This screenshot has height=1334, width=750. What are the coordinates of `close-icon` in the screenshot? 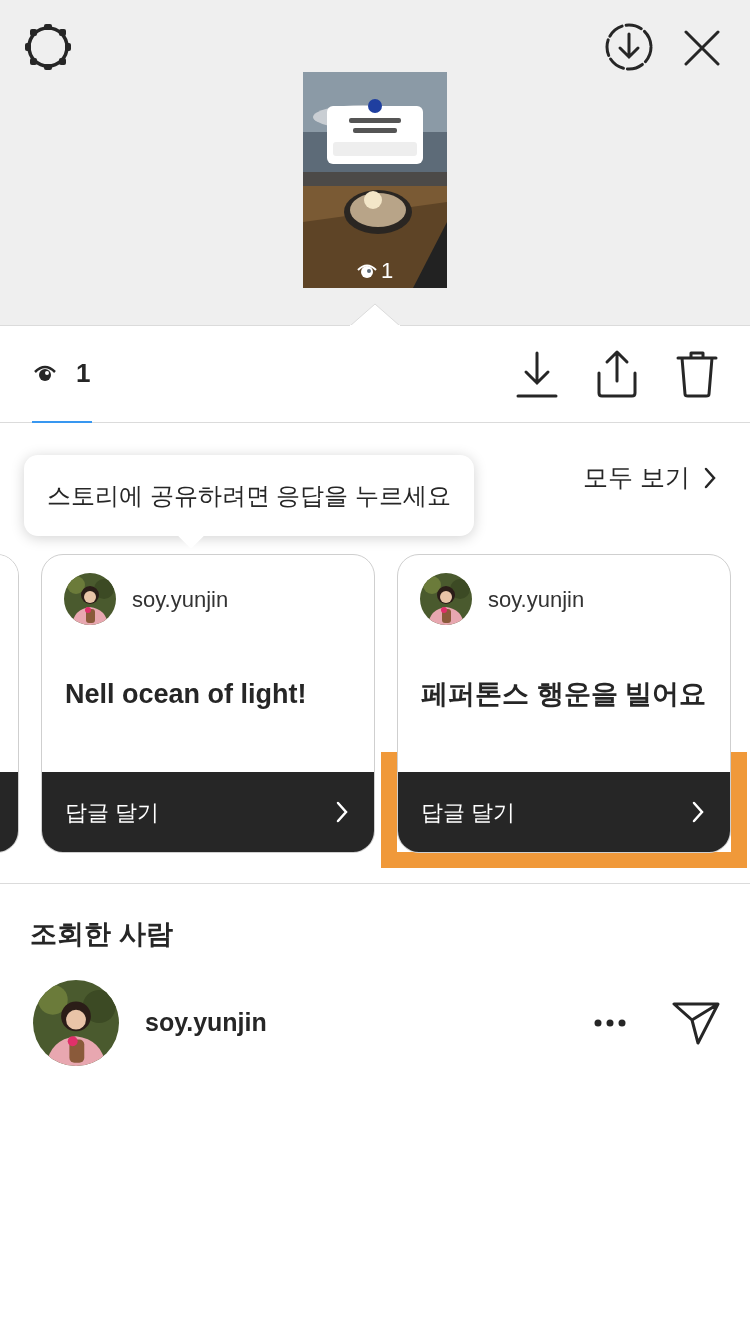 It's located at (702, 48).